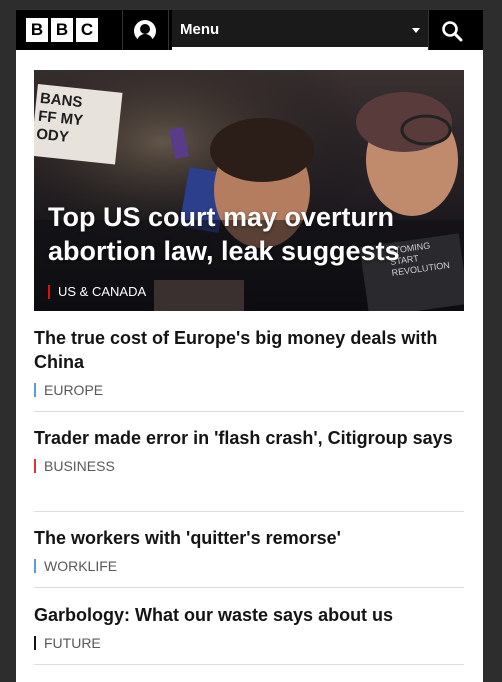 Image resolution: width=502 pixels, height=682 pixels. Describe the element at coordinates (249, 538) in the screenshot. I see `story-headline: The workers with 'quitter's remorse'` at that location.